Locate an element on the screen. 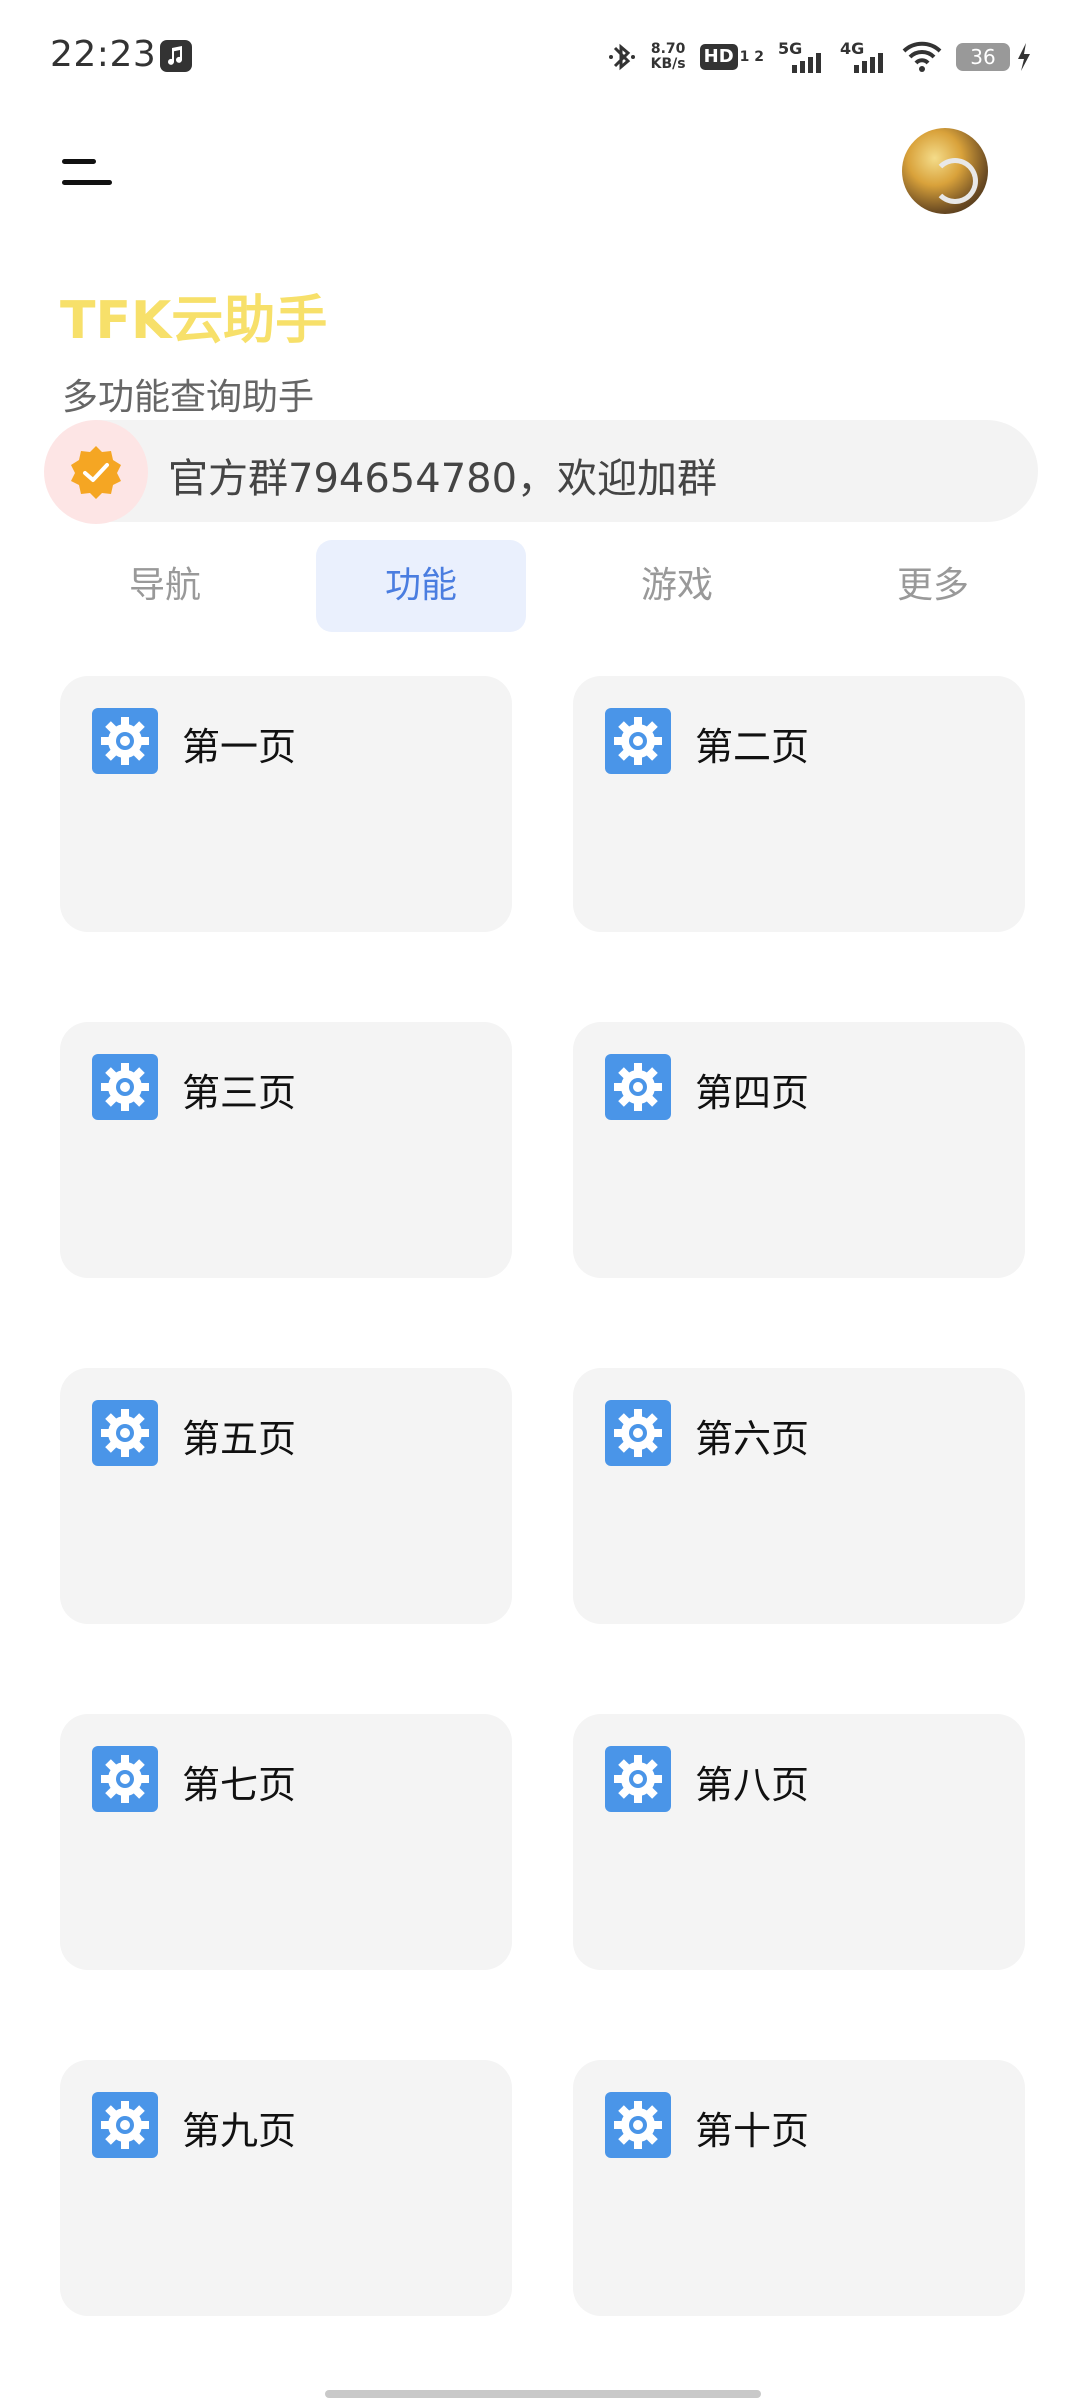  battery-indicator: 36 is located at coordinates (983, 57).